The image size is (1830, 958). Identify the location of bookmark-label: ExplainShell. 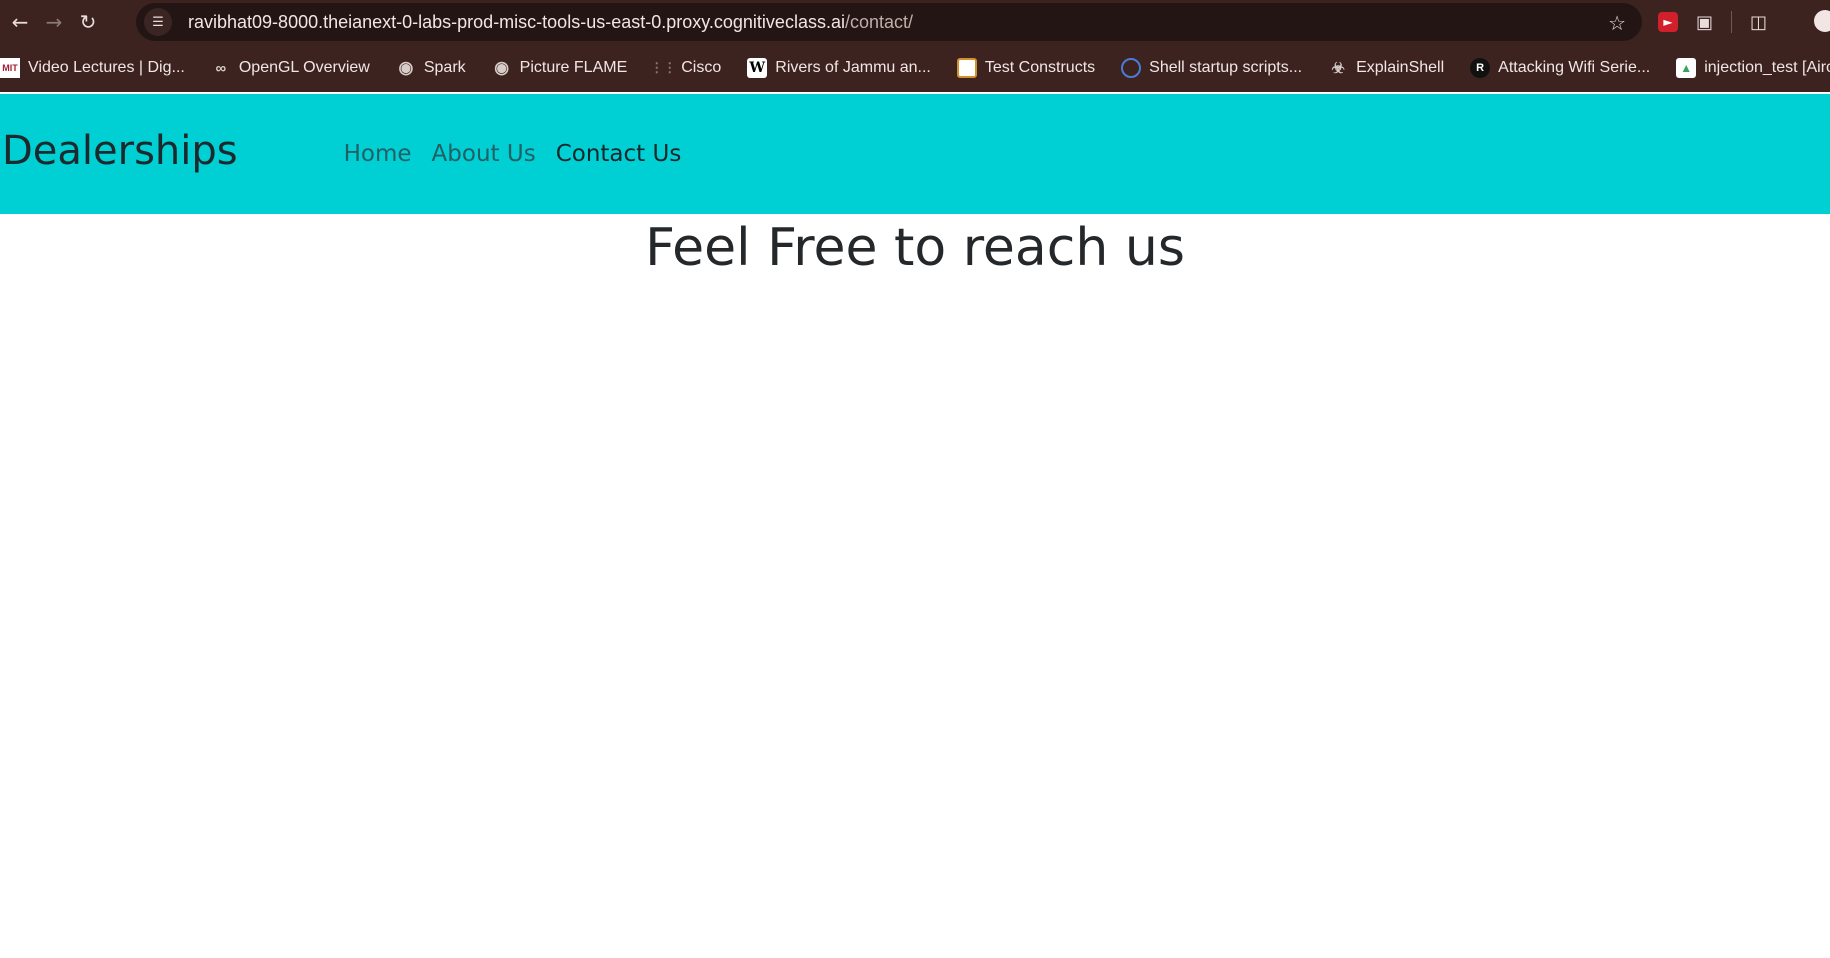
(1400, 67).